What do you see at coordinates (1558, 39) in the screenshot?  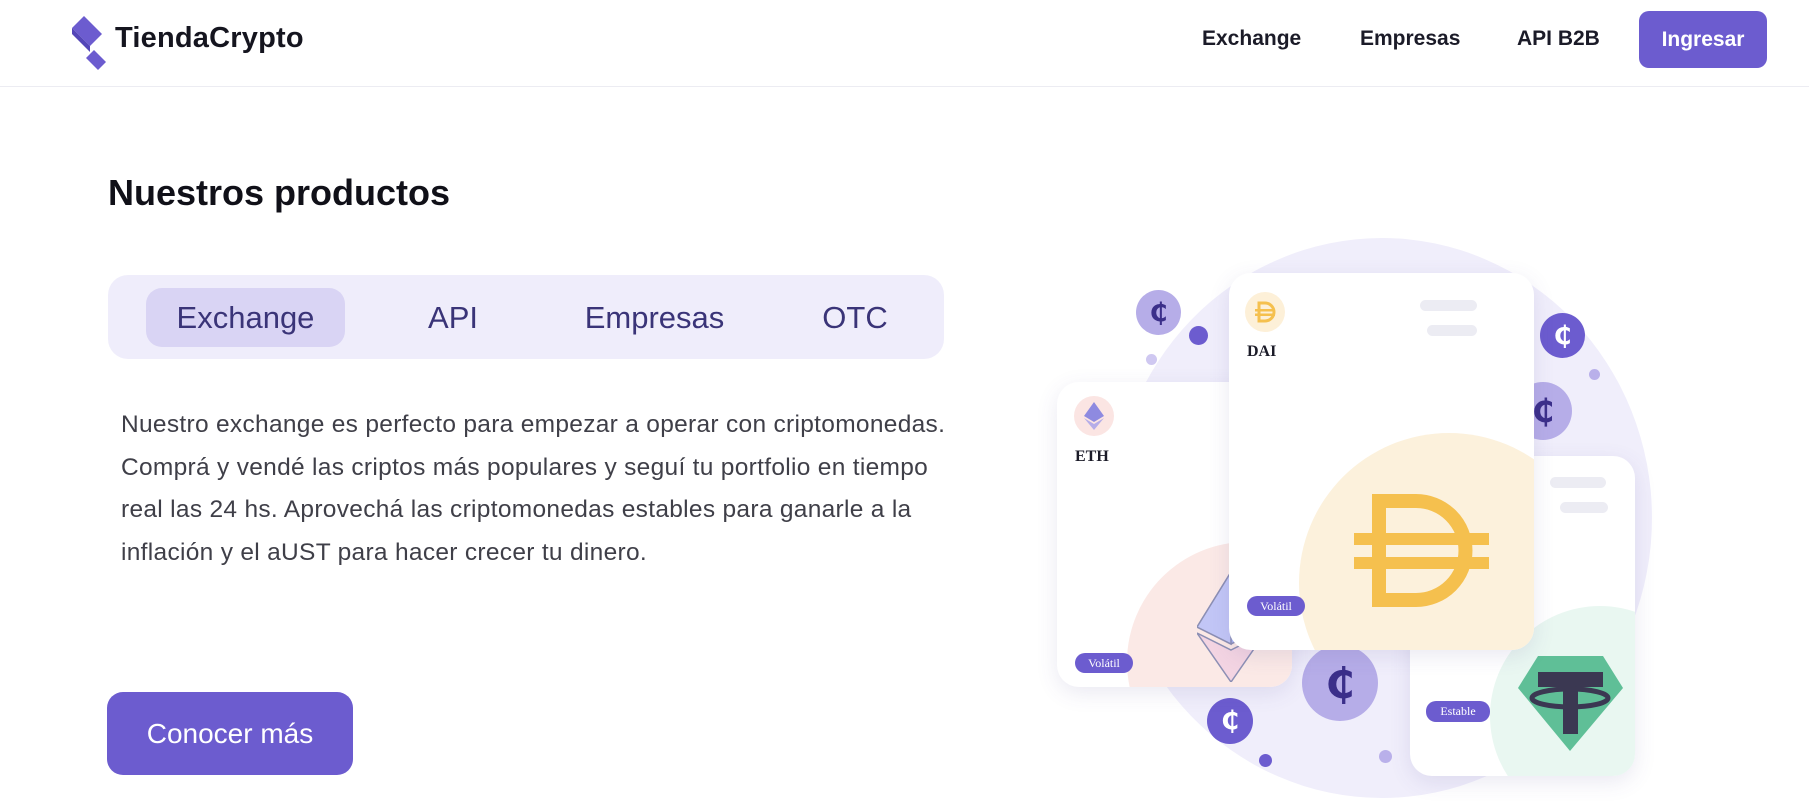 I see `nav-api-b2b: API B2B` at bounding box center [1558, 39].